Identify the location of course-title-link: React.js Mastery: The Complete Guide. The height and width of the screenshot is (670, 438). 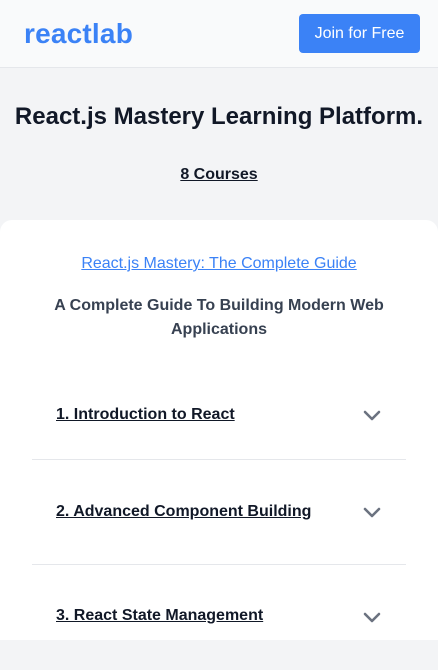
(219, 264).